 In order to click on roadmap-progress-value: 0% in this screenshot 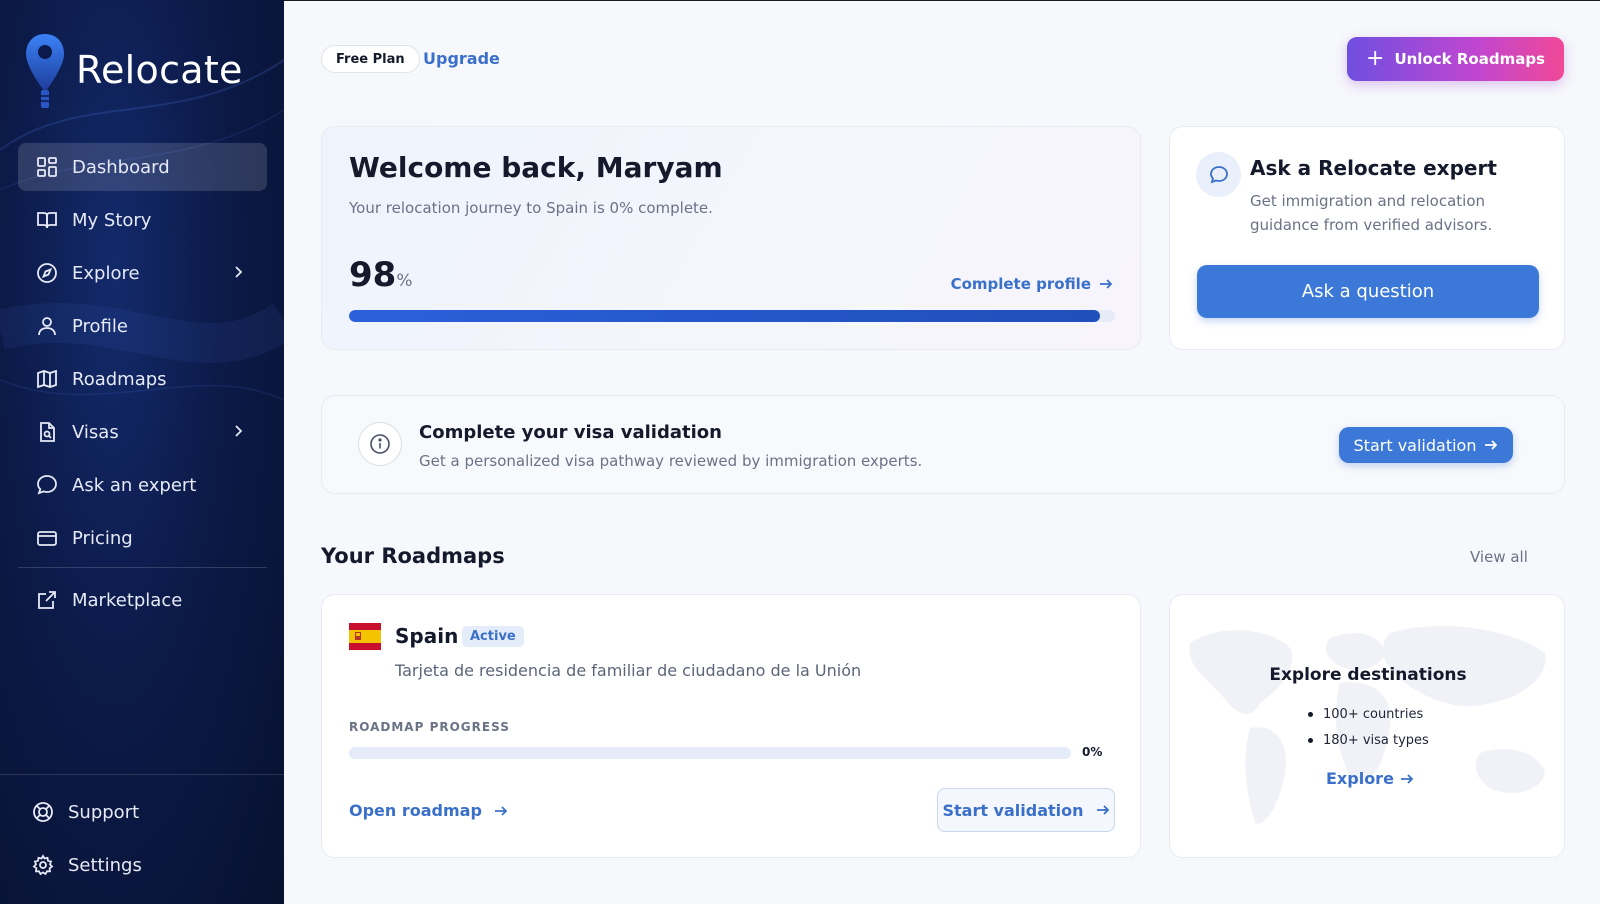, I will do `click(1092, 752)`.